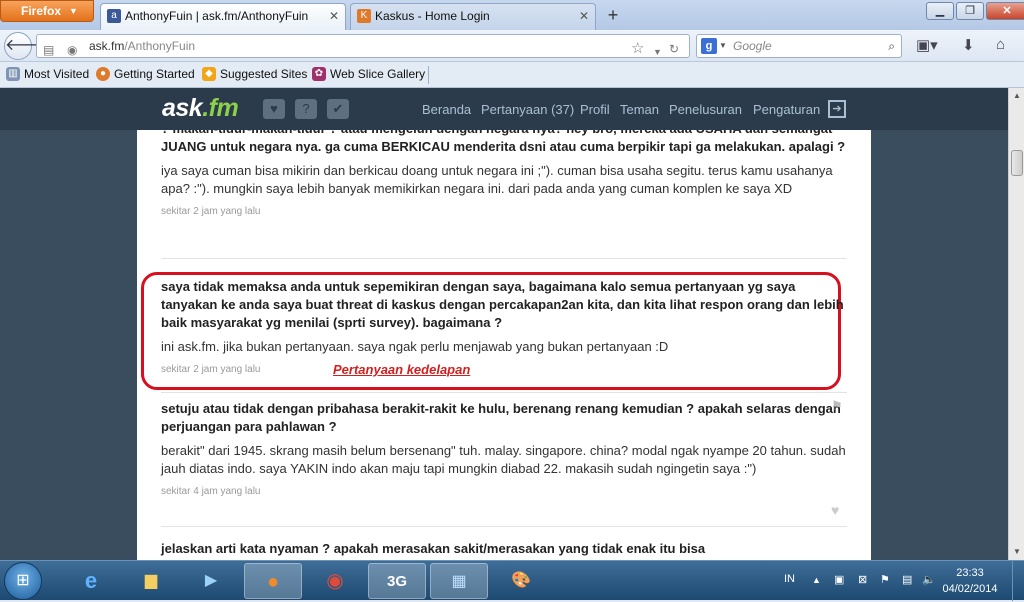  I want to click on askfm-favicon-icon: a, so click(114, 16).